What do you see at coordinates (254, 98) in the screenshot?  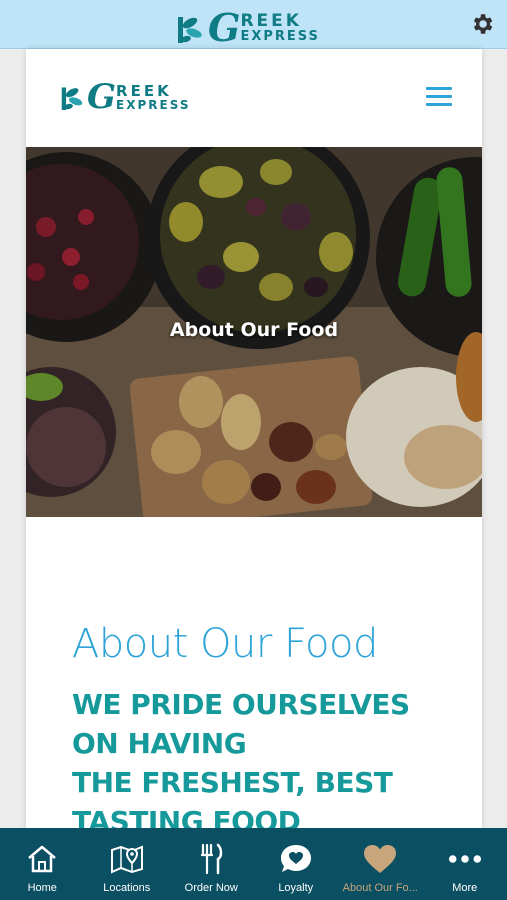 I see `site-header: G REEK EXPRESS` at bounding box center [254, 98].